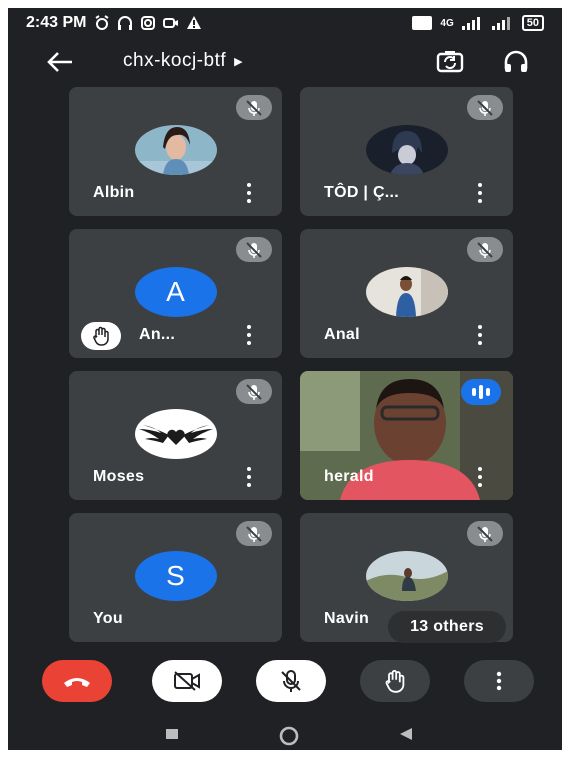  Describe the element at coordinates (148, 23) in the screenshot. I see `instagram-icon` at that location.